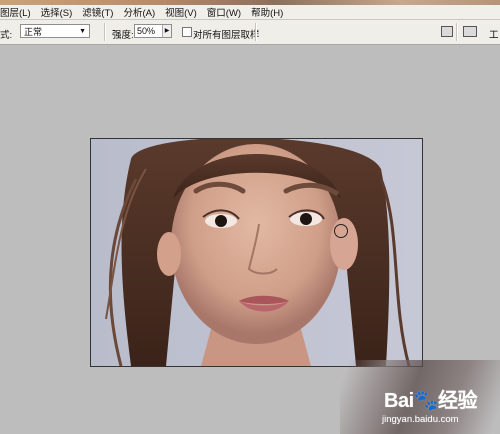  I want to click on strength-value: 50%, so click(146, 31).